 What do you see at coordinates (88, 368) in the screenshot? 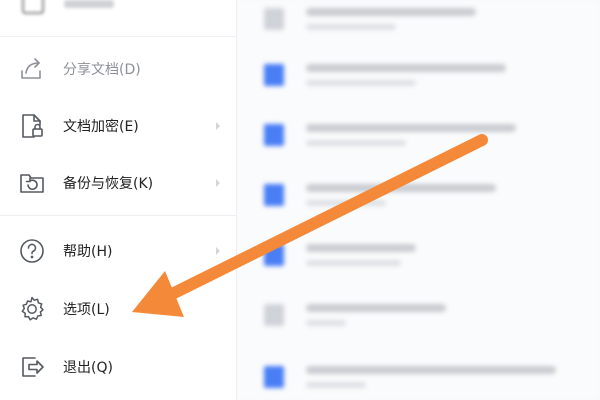
I see `menu-item-label: 退出(Q)` at bounding box center [88, 368].